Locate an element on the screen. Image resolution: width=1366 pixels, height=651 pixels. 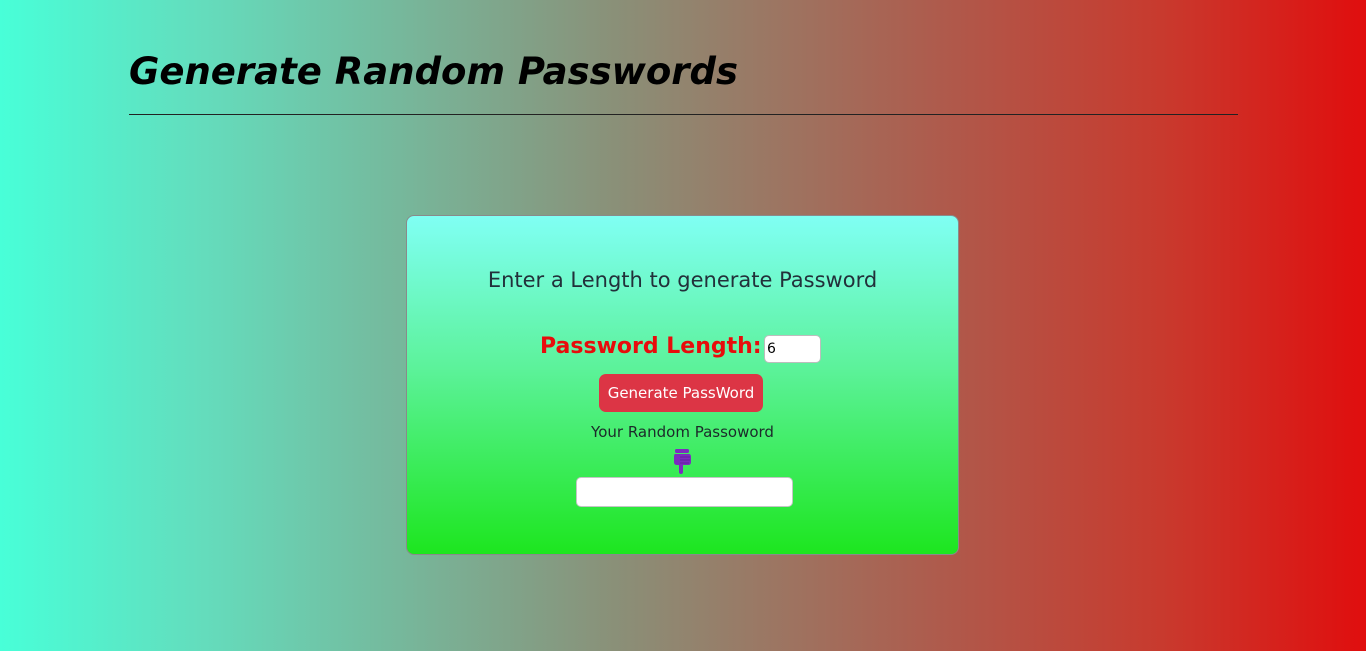
length-row: Password Length: is located at coordinates (682, 350).